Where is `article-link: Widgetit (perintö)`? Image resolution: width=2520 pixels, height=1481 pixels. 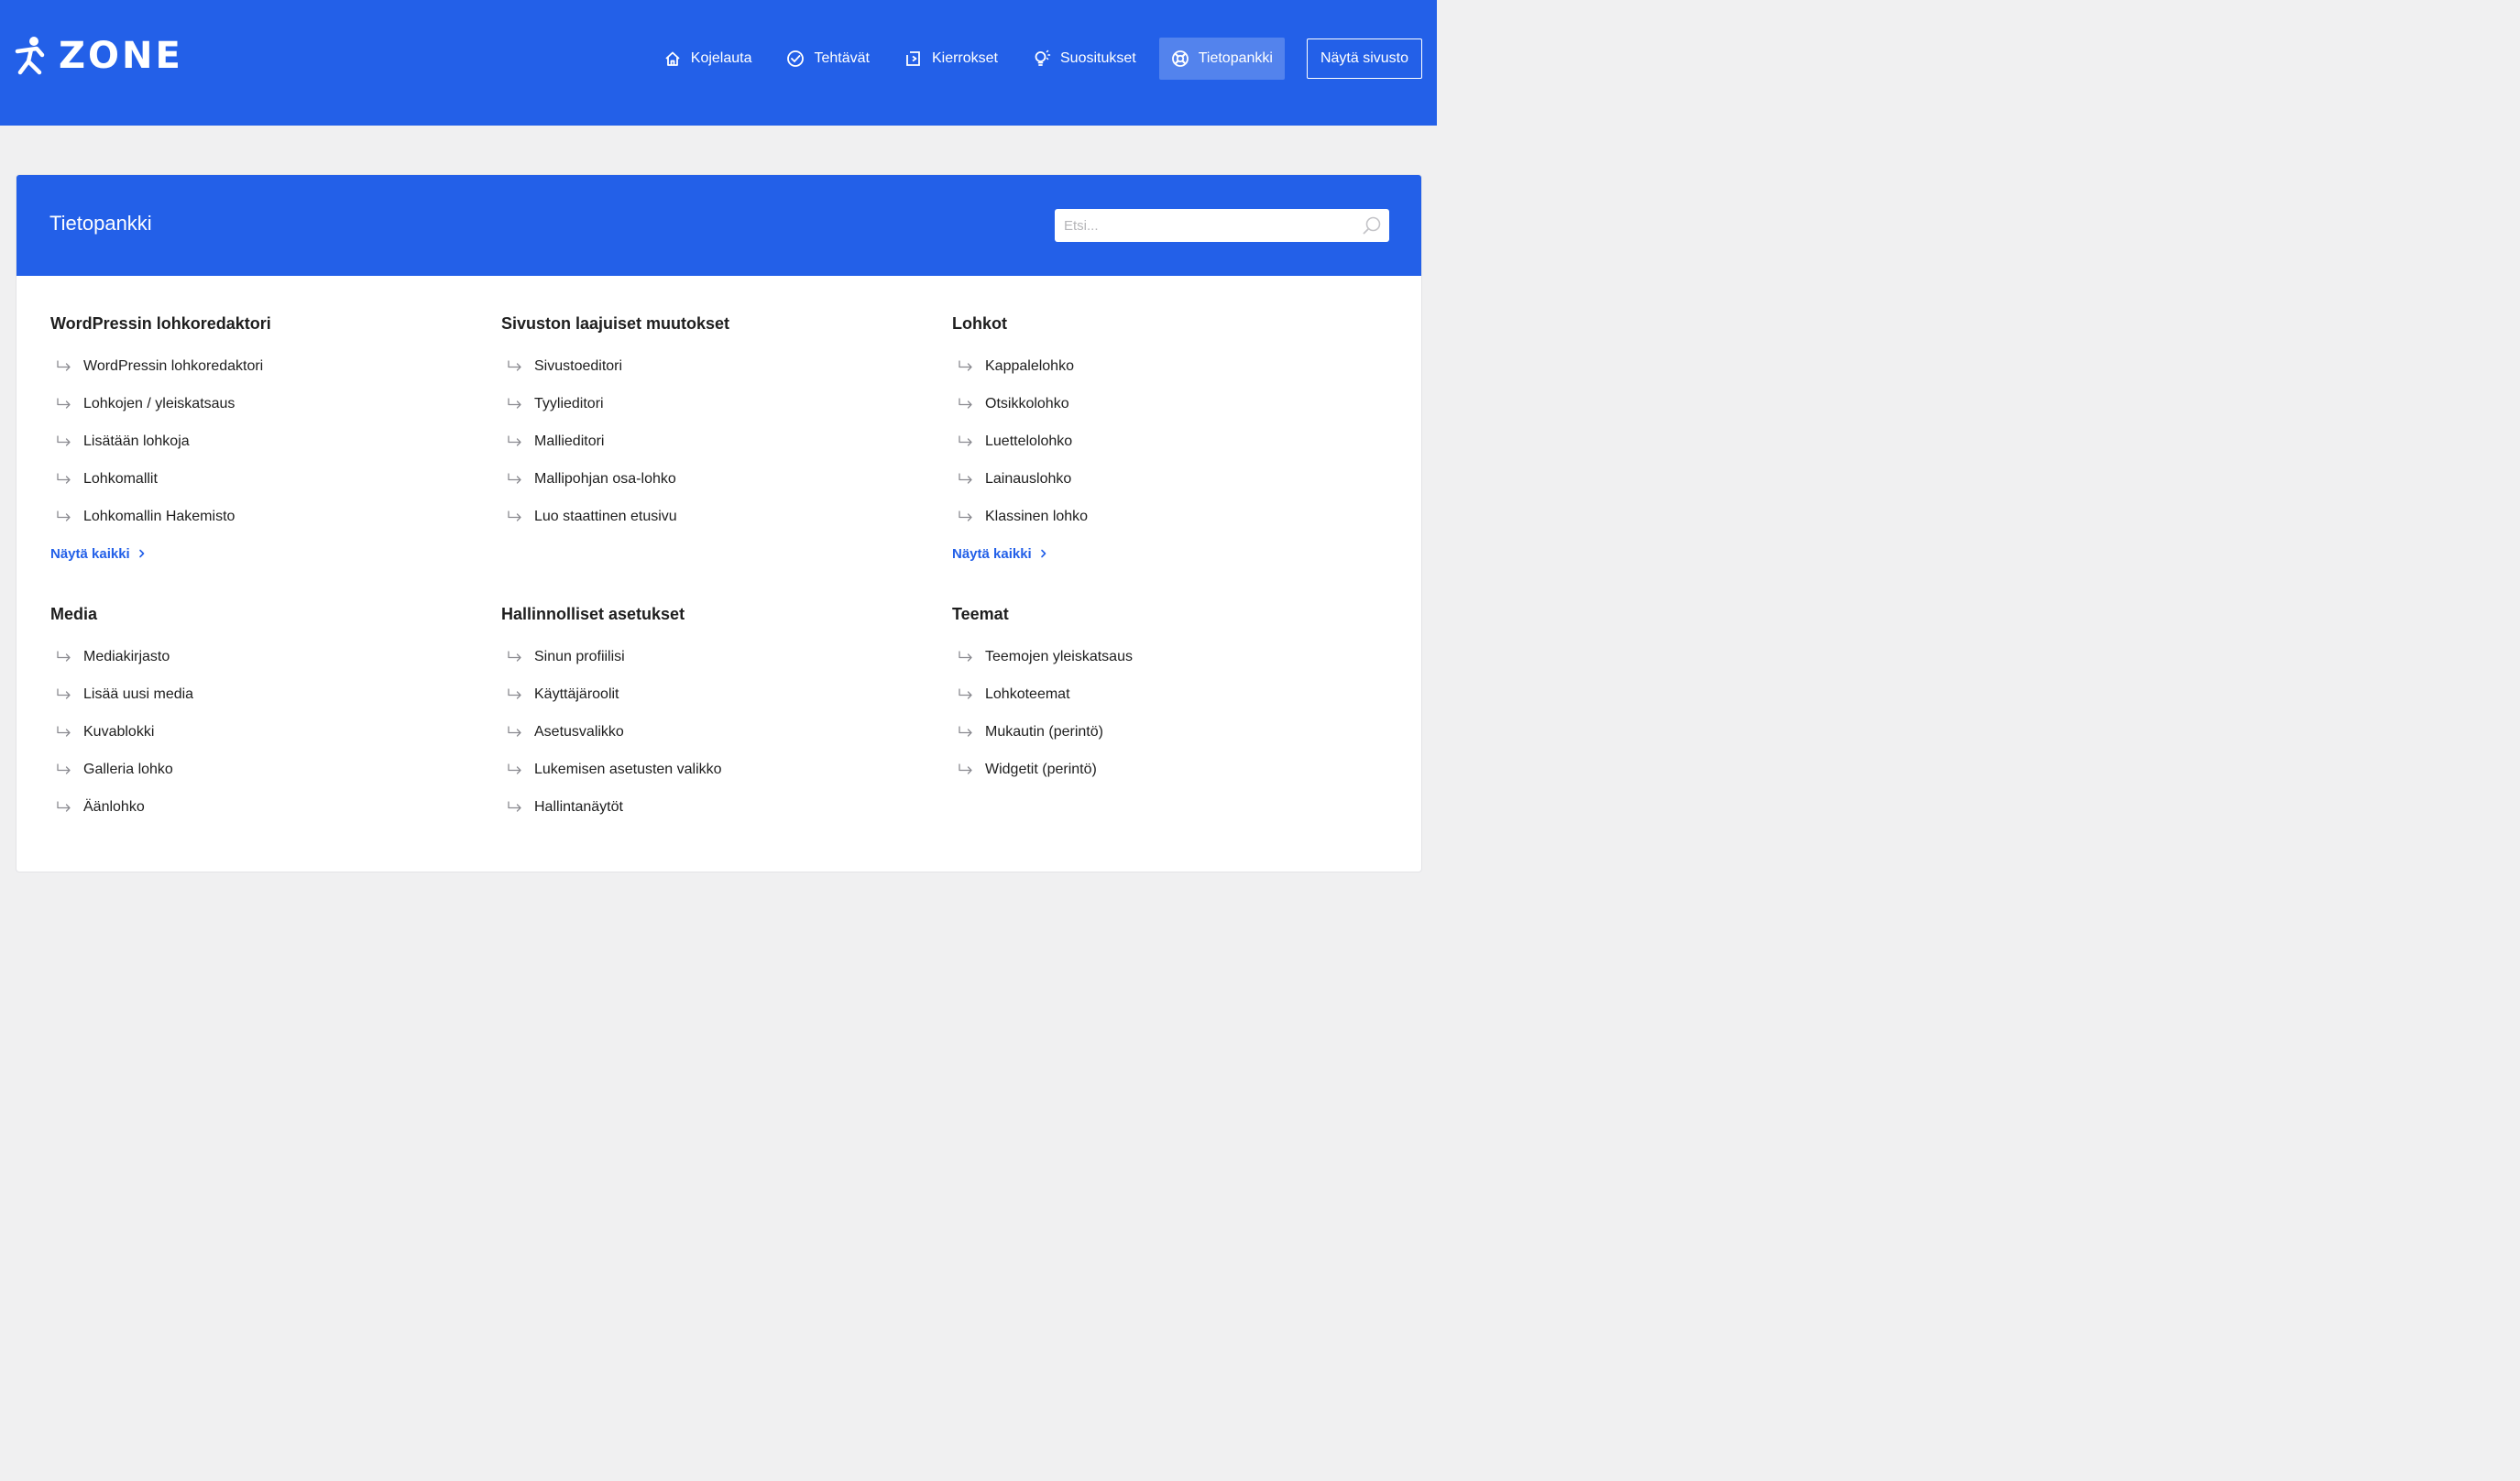
article-link: Widgetit (perintö) is located at coordinates (1177, 770).